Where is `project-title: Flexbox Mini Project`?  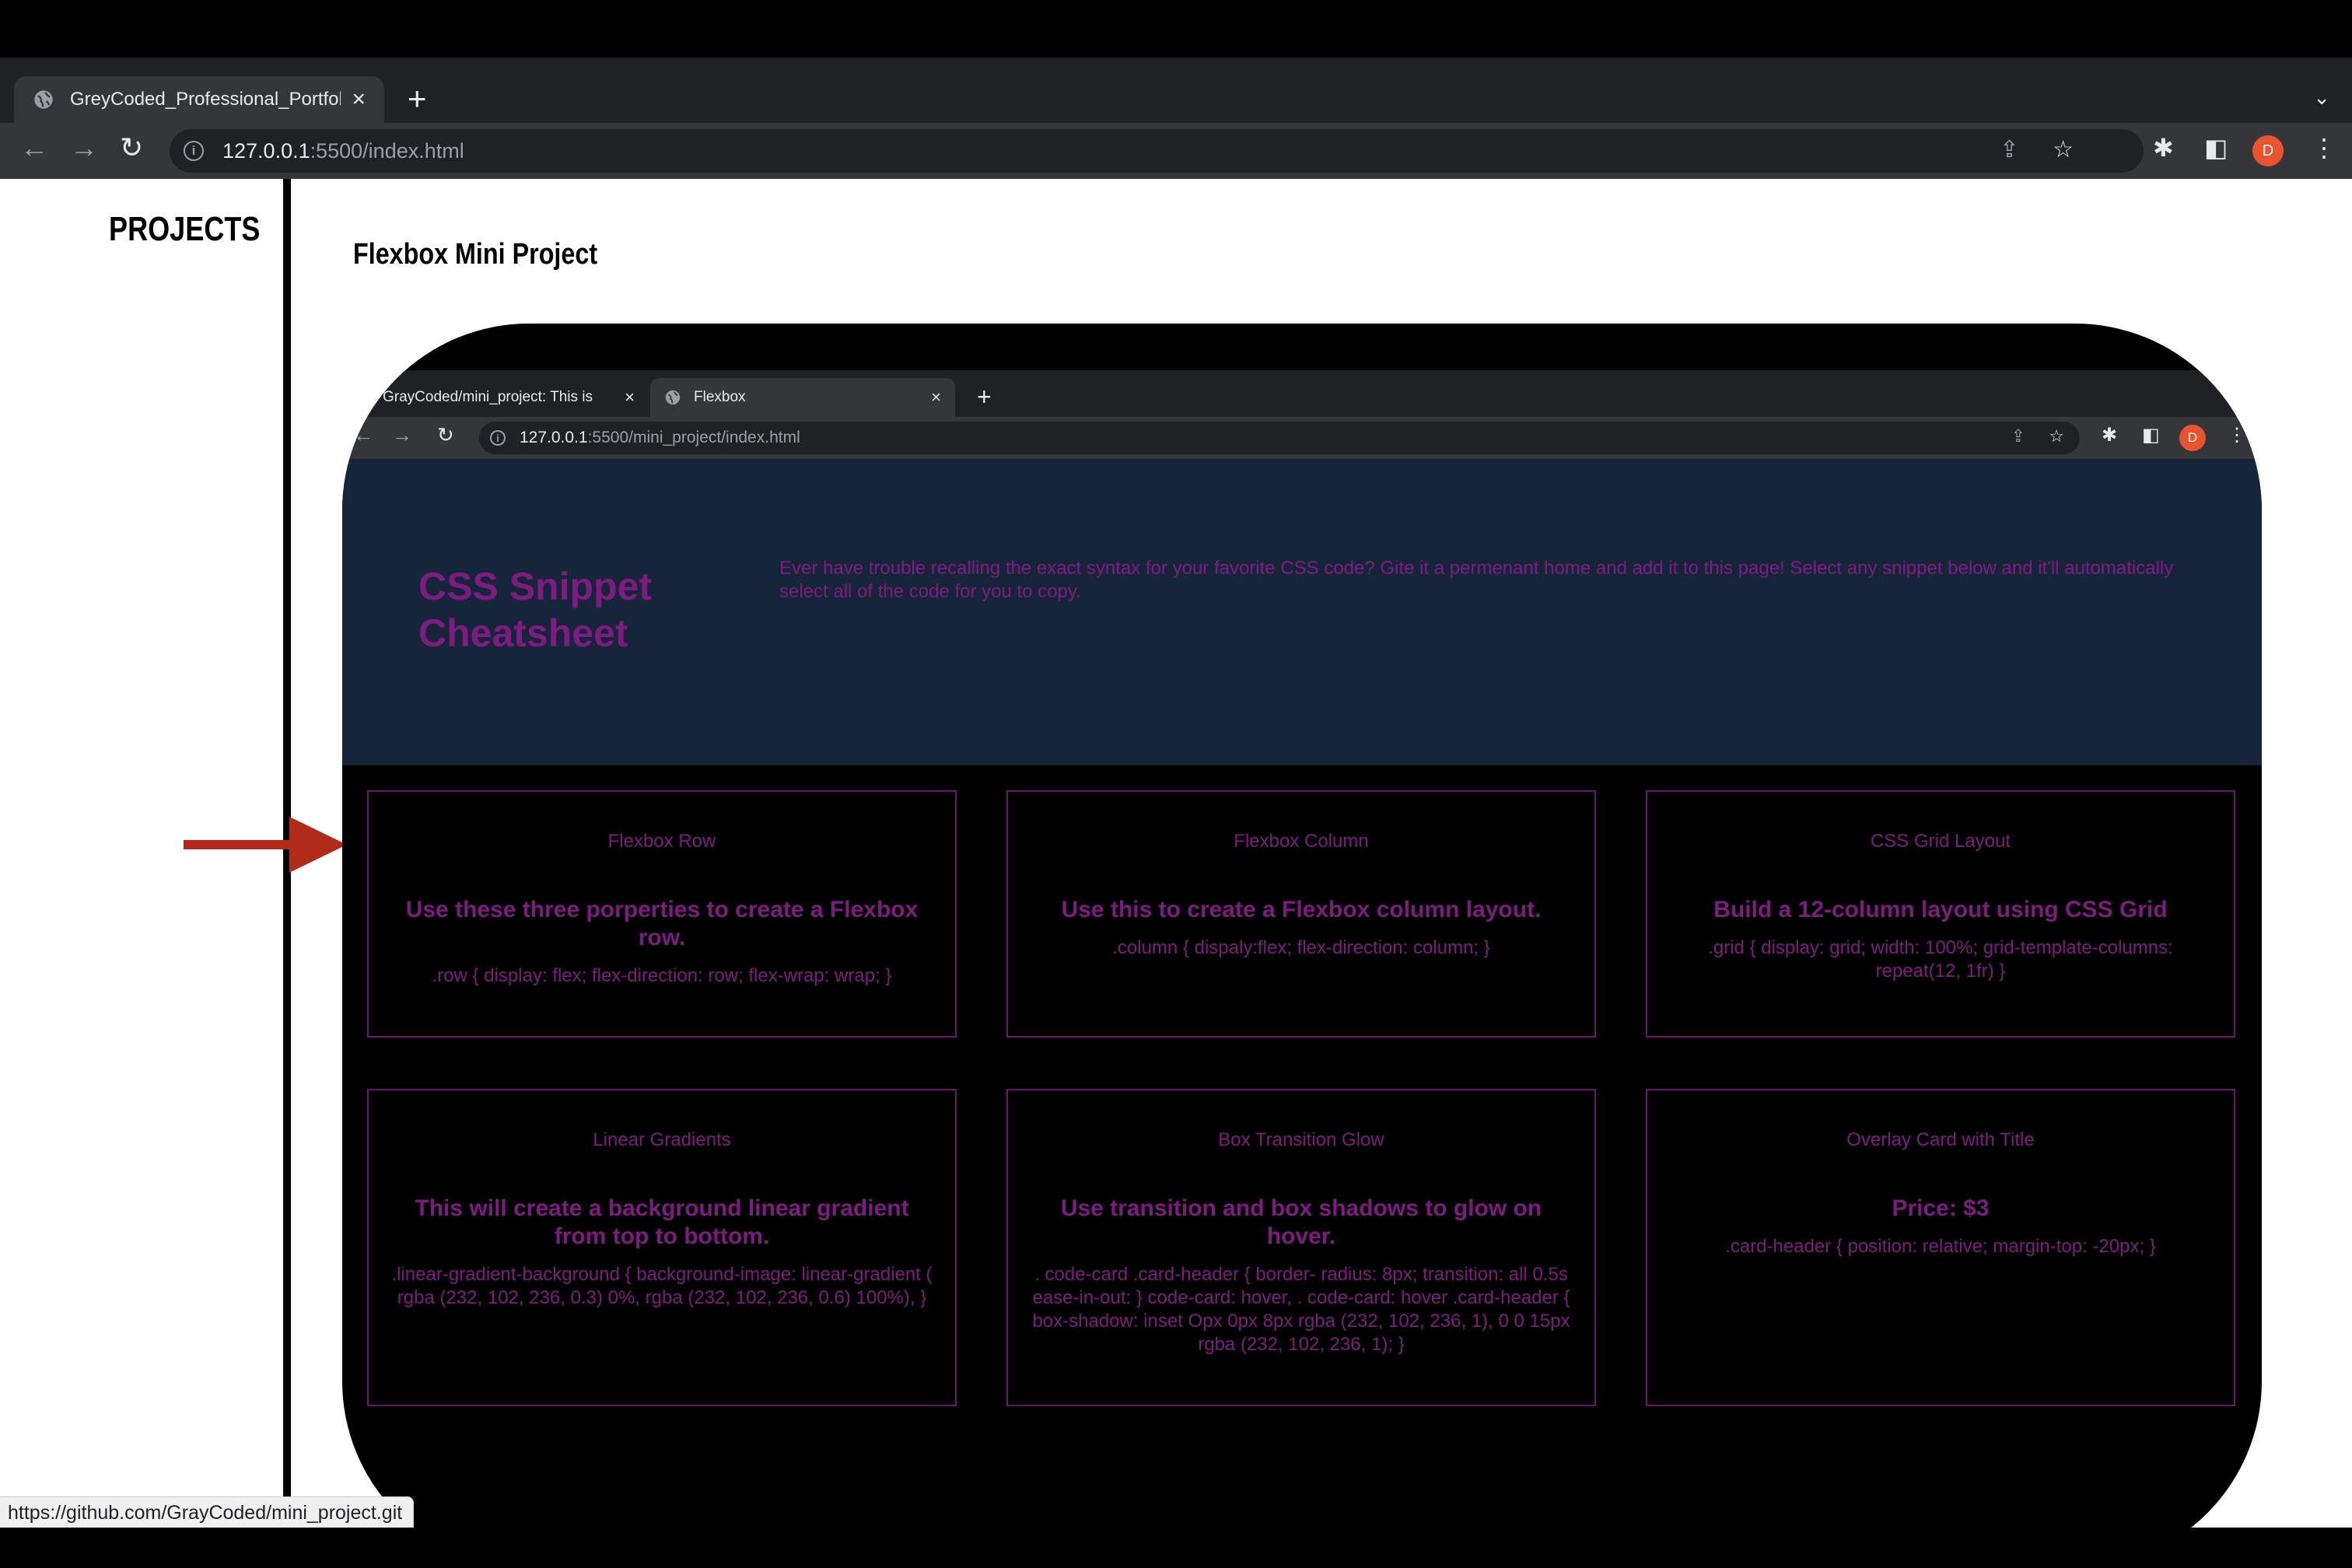 project-title: Flexbox Mini Project is located at coordinates (476, 254).